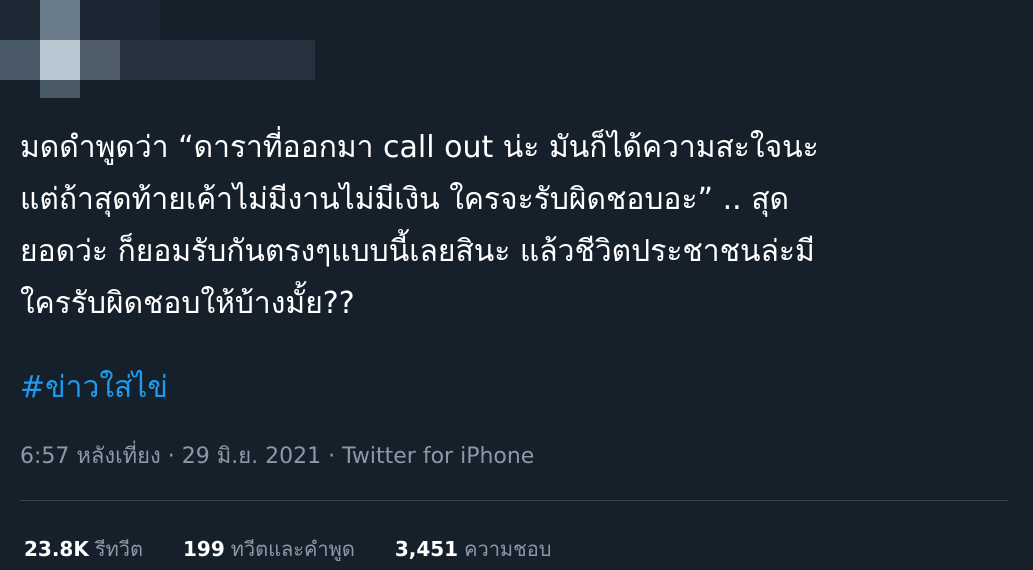 This screenshot has width=1033, height=570. What do you see at coordinates (438, 456) in the screenshot?
I see `tweet-source-link: Twitter for iPhone` at bounding box center [438, 456].